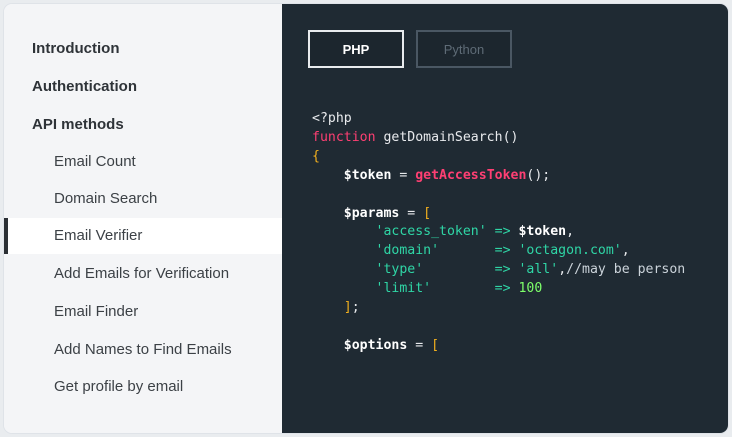 The width and height of the screenshot is (732, 437). I want to click on code-line: function getDomainSearch(), so click(415, 137).